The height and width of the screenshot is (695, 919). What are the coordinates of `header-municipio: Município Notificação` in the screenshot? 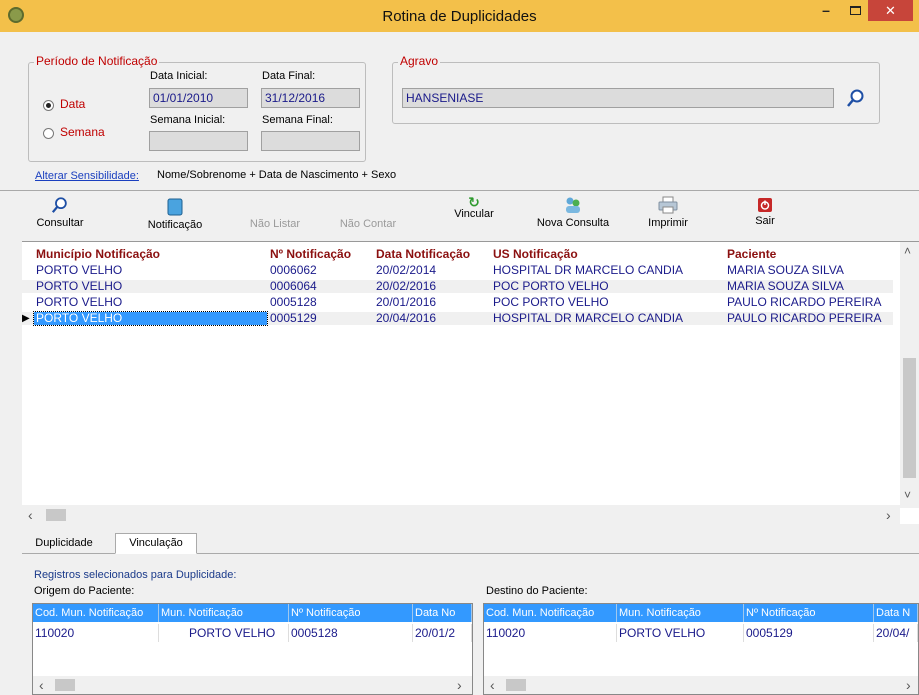 It's located at (98, 254).